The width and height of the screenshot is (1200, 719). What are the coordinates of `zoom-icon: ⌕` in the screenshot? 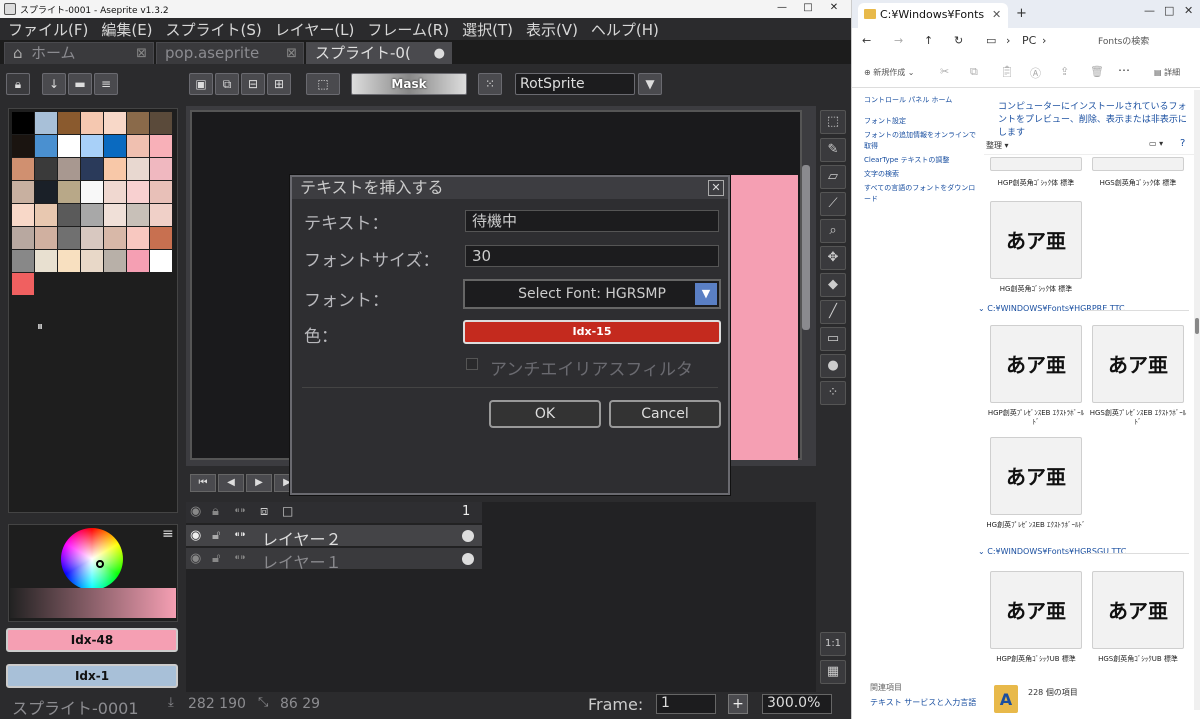 It's located at (833, 231).